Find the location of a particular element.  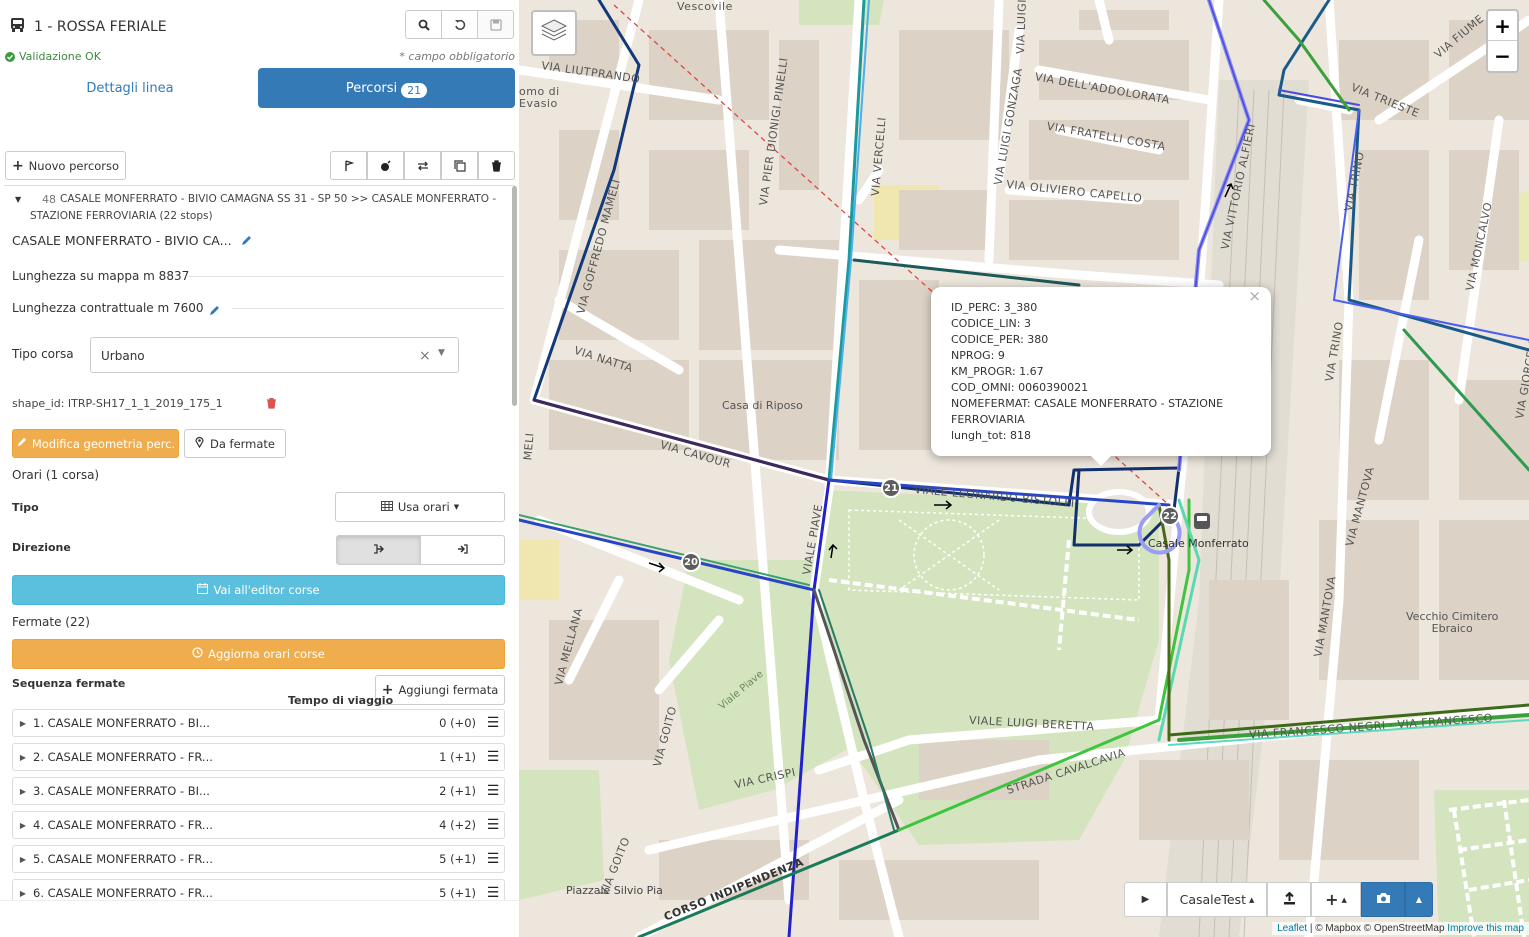

tab-details-label: Dettagli linea is located at coordinates (130, 88).